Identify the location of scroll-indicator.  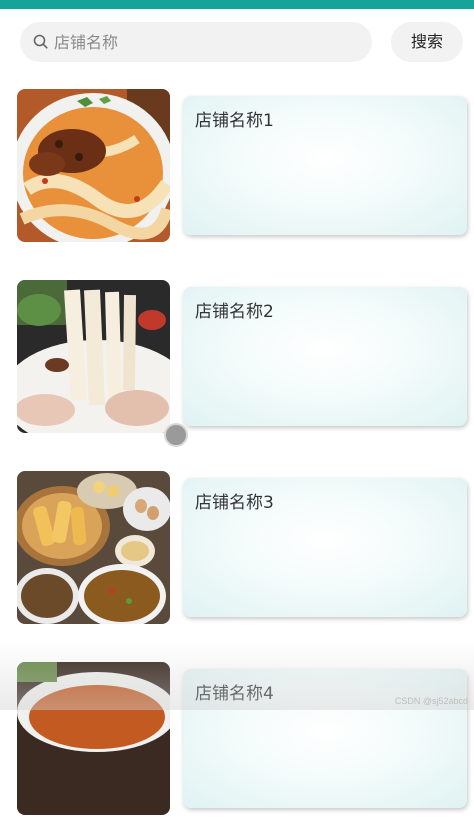
(176, 435).